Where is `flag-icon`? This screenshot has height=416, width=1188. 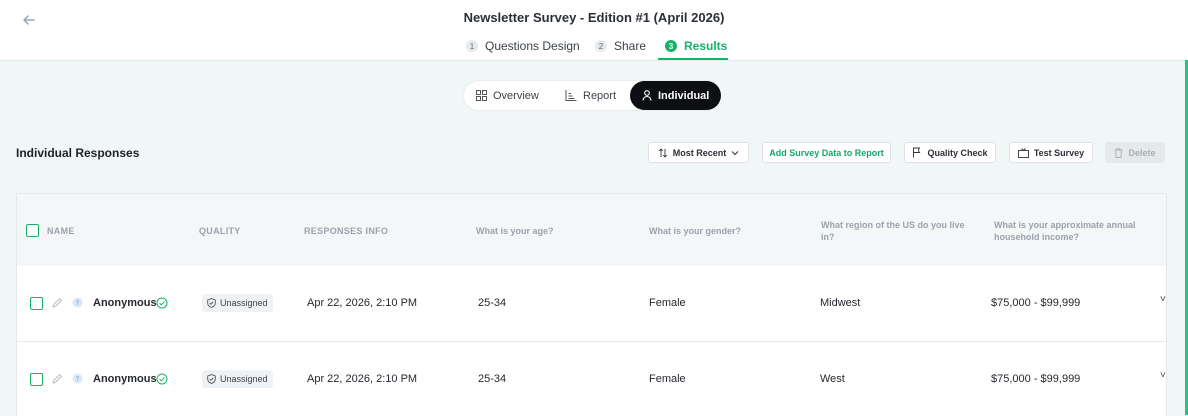
flag-icon is located at coordinates (917, 152).